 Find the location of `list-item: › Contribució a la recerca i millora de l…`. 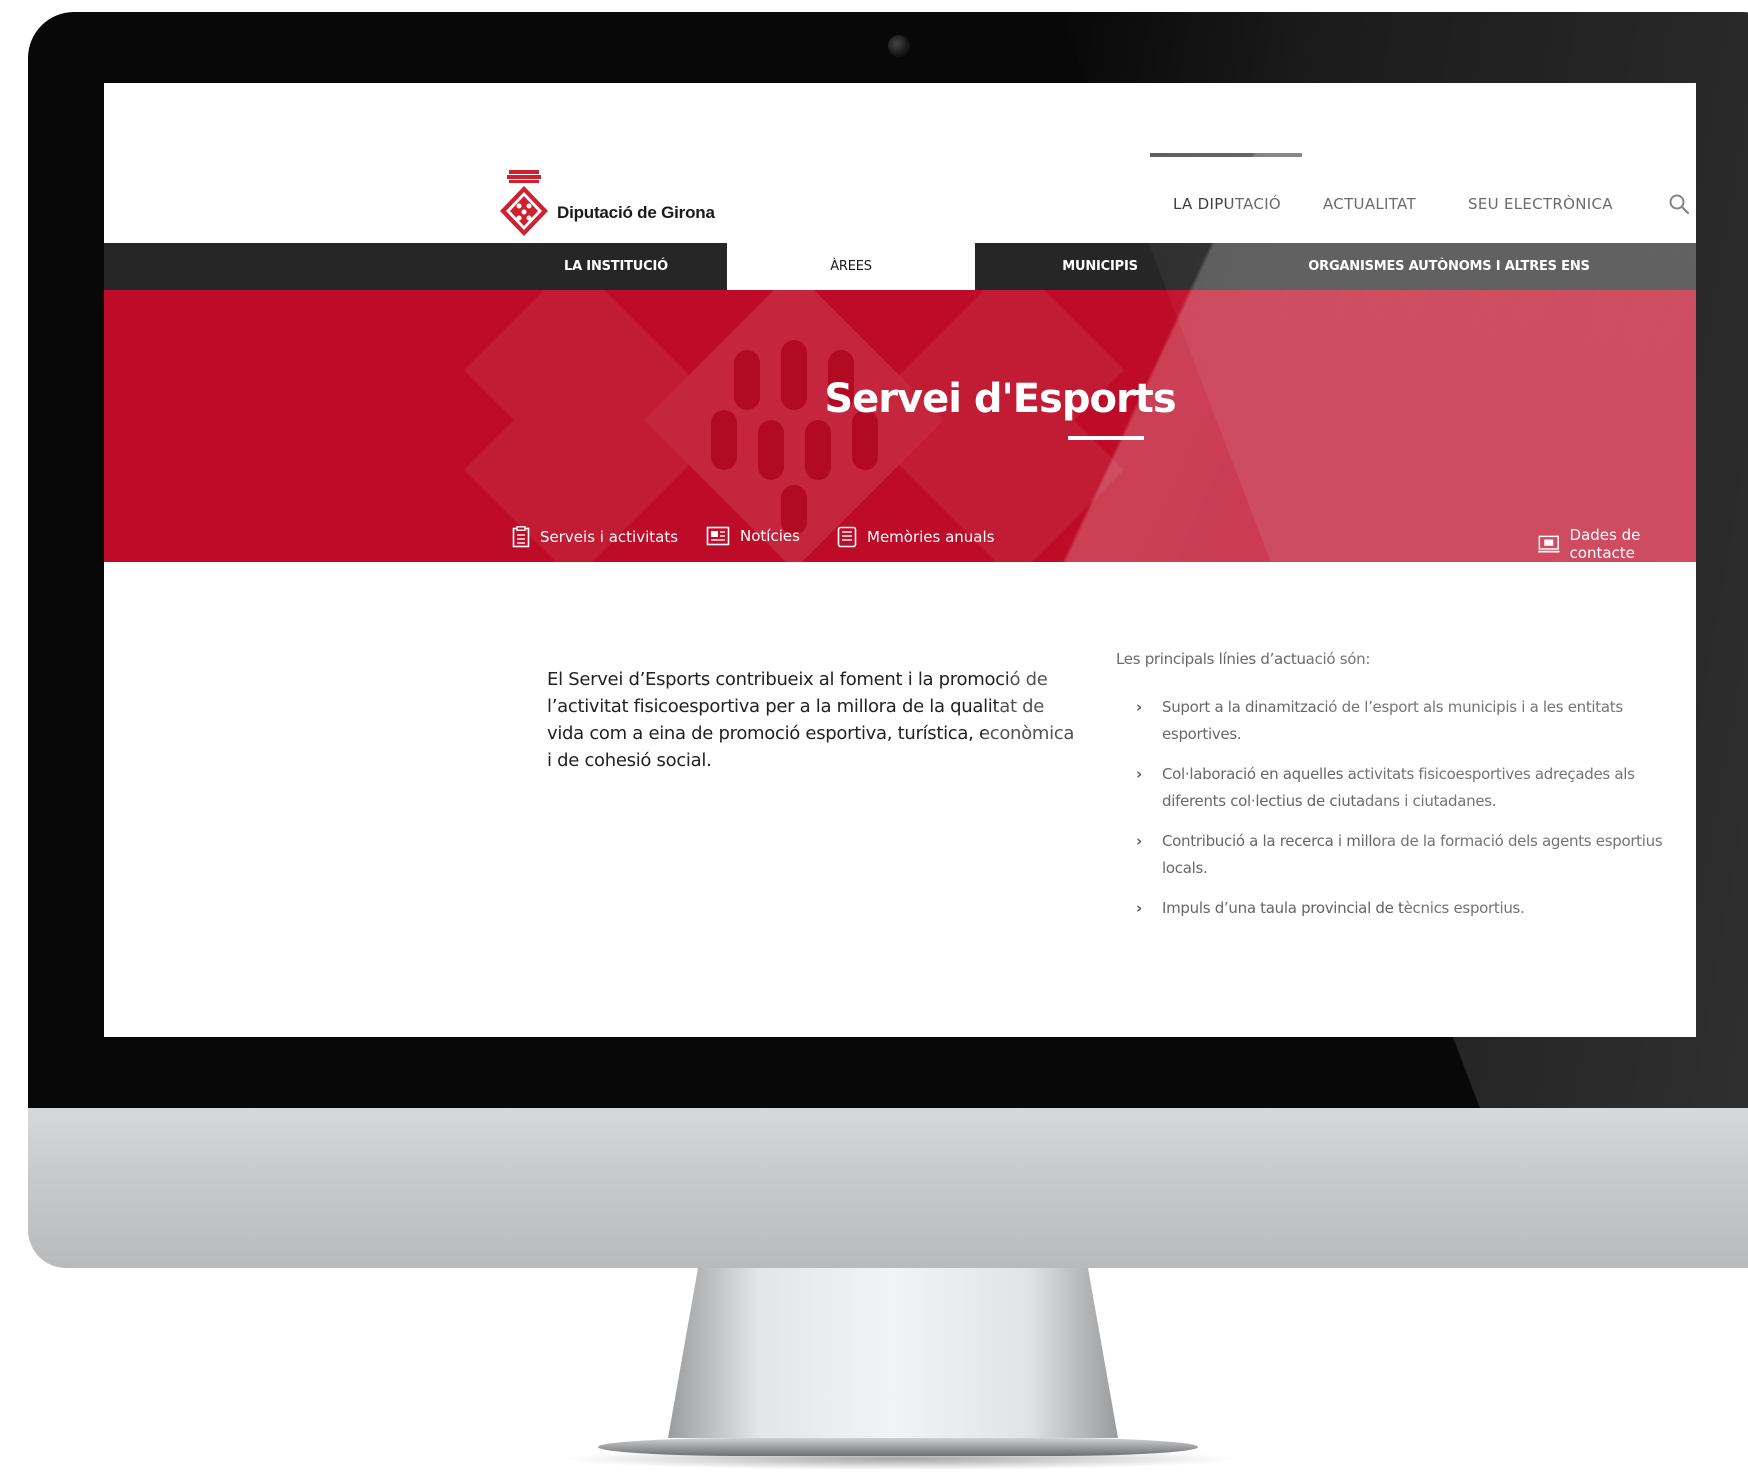

list-item: › Contribució a la recerca i millora de l… is located at coordinates (1401, 855).